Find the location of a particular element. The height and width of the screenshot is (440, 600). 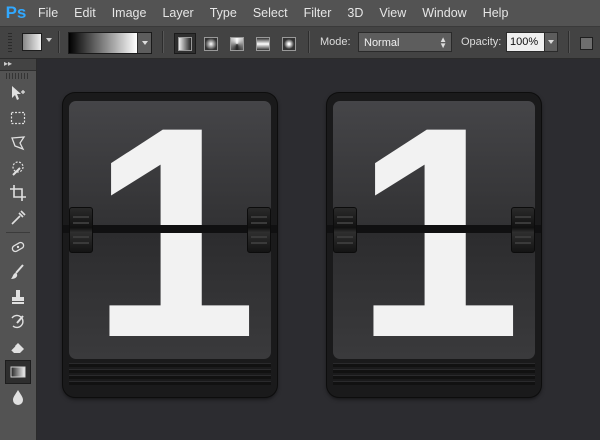

radial-gradient-icon is located at coordinates (211, 43).